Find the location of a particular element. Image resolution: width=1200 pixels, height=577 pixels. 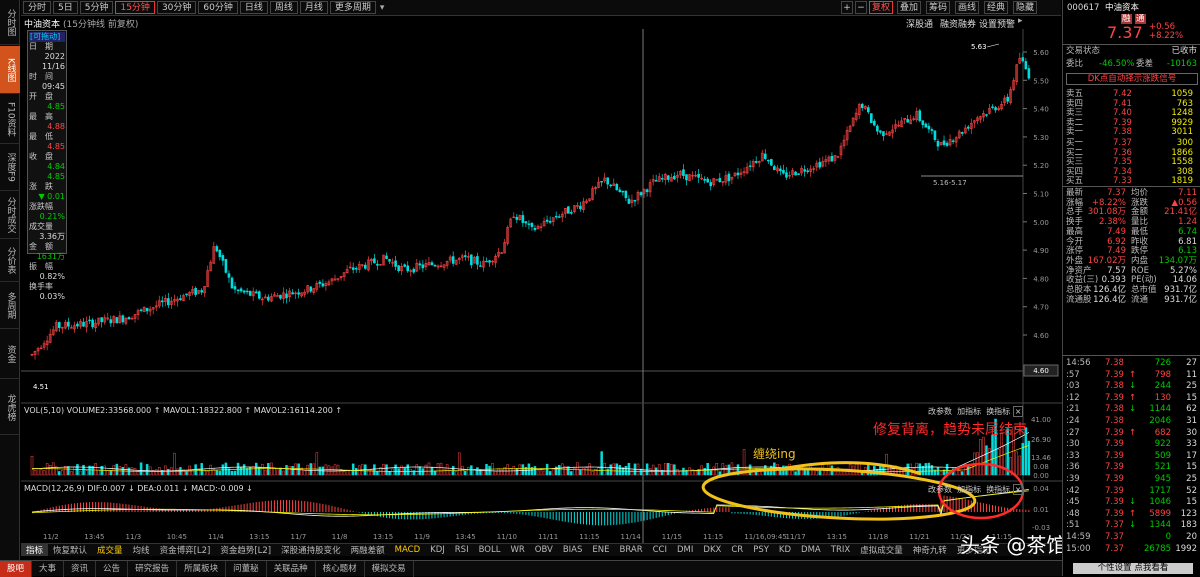

nav-6: 多周期 is located at coordinates (10, 306).